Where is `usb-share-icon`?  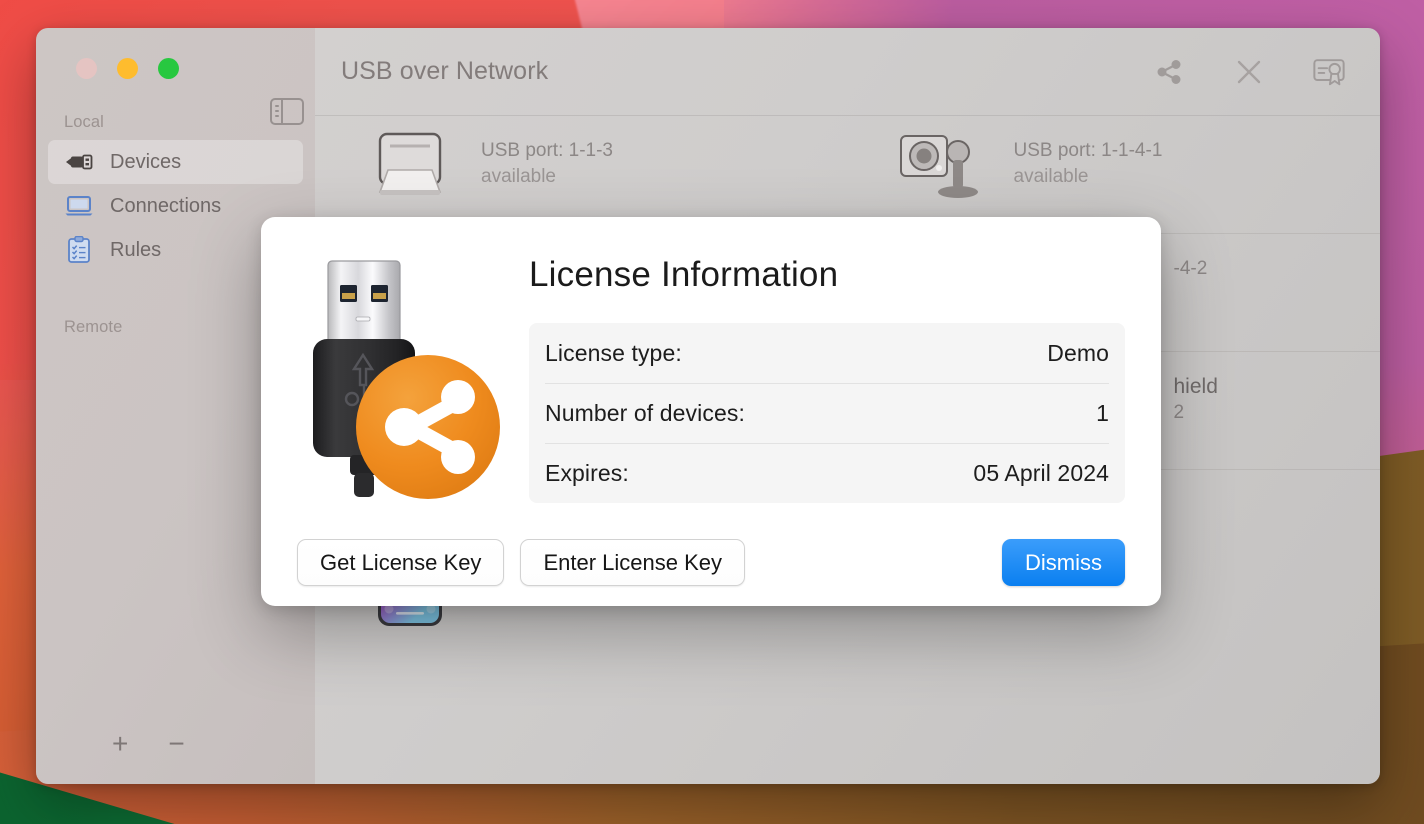
usb-share-icon is located at coordinates (400, 384).